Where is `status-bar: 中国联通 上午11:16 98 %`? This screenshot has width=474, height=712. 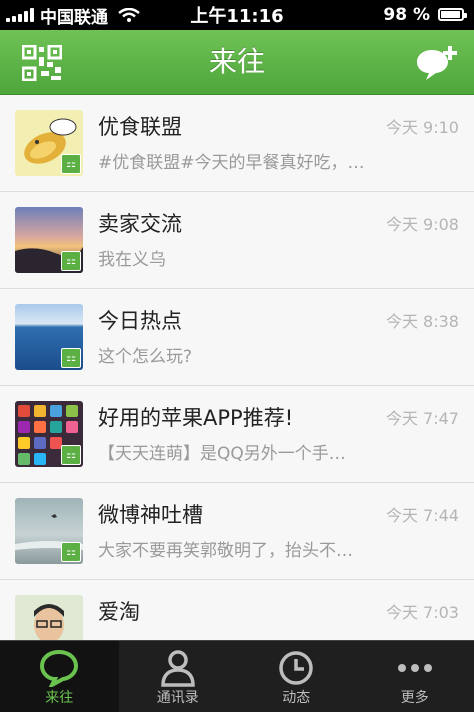 status-bar: 中国联通 上午11:16 98 % is located at coordinates (237, 15).